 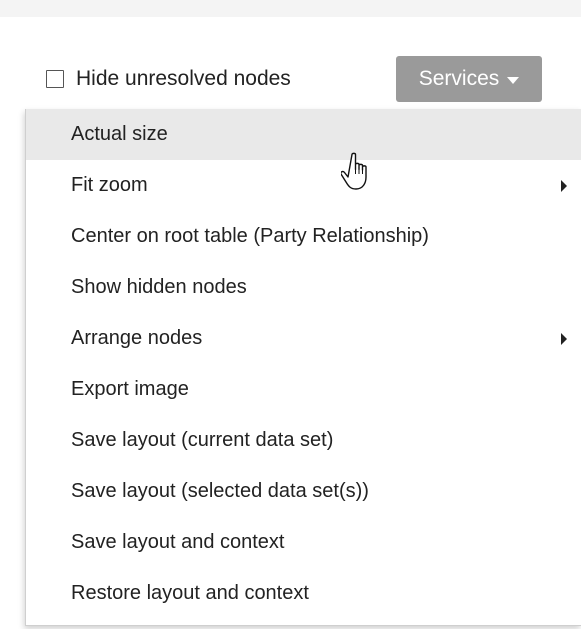 What do you see at coordinates (459, 78) in the screenshot?
I see `services-button-label: Services` at bounding box center [459, 78].